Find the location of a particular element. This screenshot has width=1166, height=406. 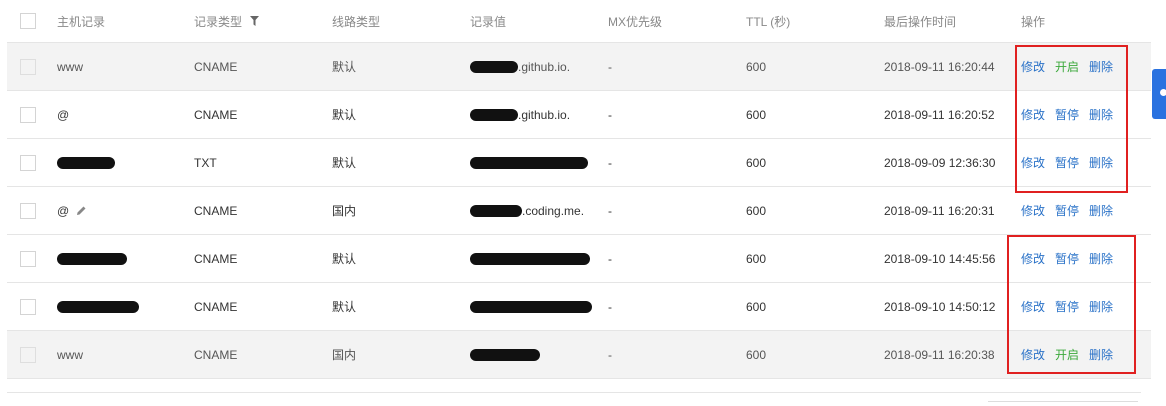

table-row: CNAME 默认 - 600 2018-09-10 14:50:12 修改 暂停 删除 is located at coordinates (579, 307).